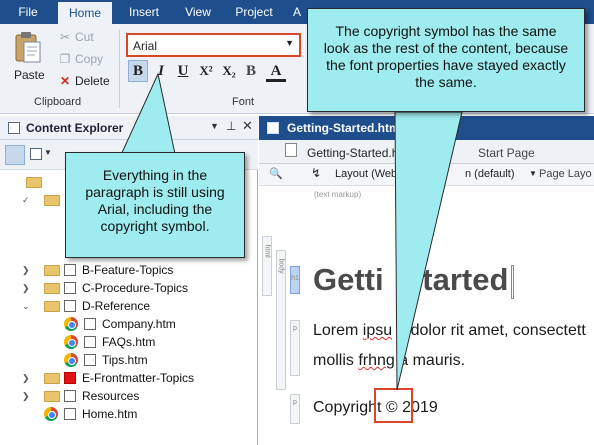  Describe the element at coordinates (137, 288) in the screenshot. I see `tree-item: ❯ C-Procedure-Topics` at that location.